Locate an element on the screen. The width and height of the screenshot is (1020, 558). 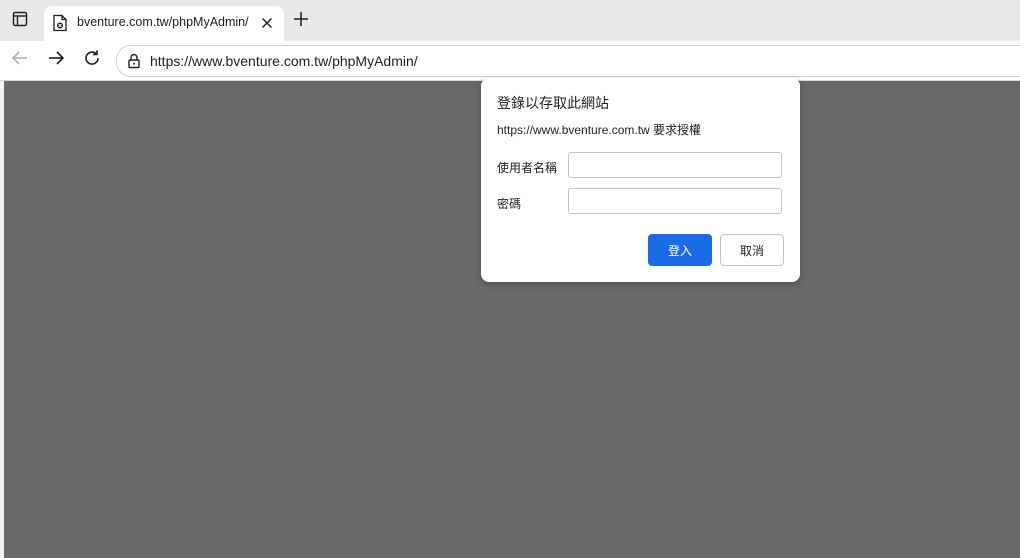
reload-icon is located at coordinates (92, 60).